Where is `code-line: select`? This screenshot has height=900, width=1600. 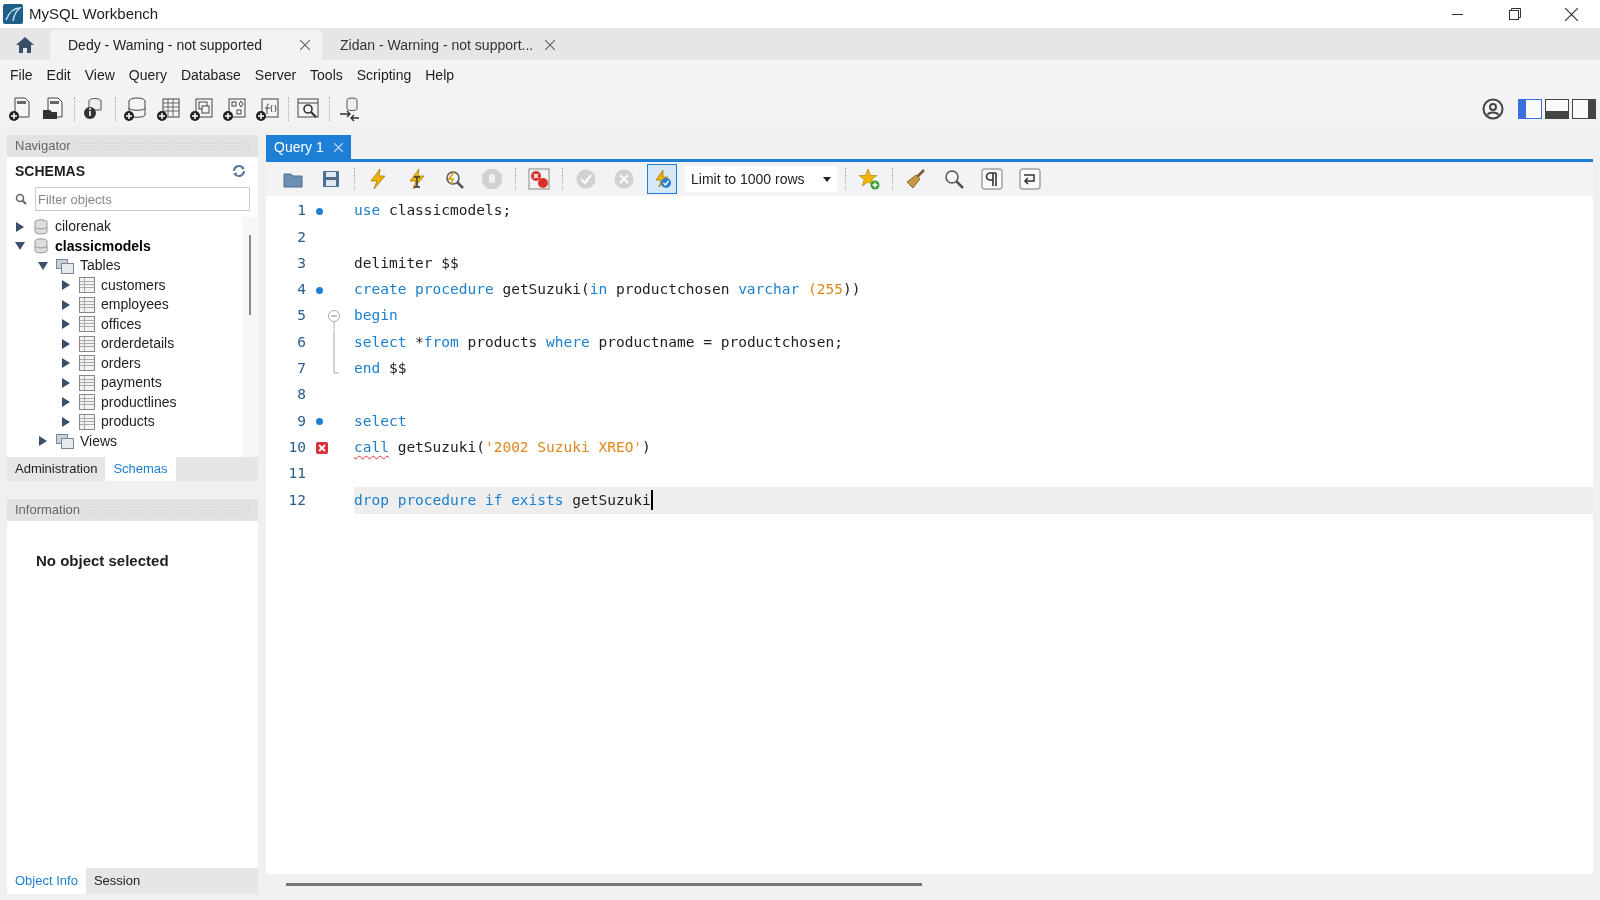 code-line: select is located at coordinates (380, 421).